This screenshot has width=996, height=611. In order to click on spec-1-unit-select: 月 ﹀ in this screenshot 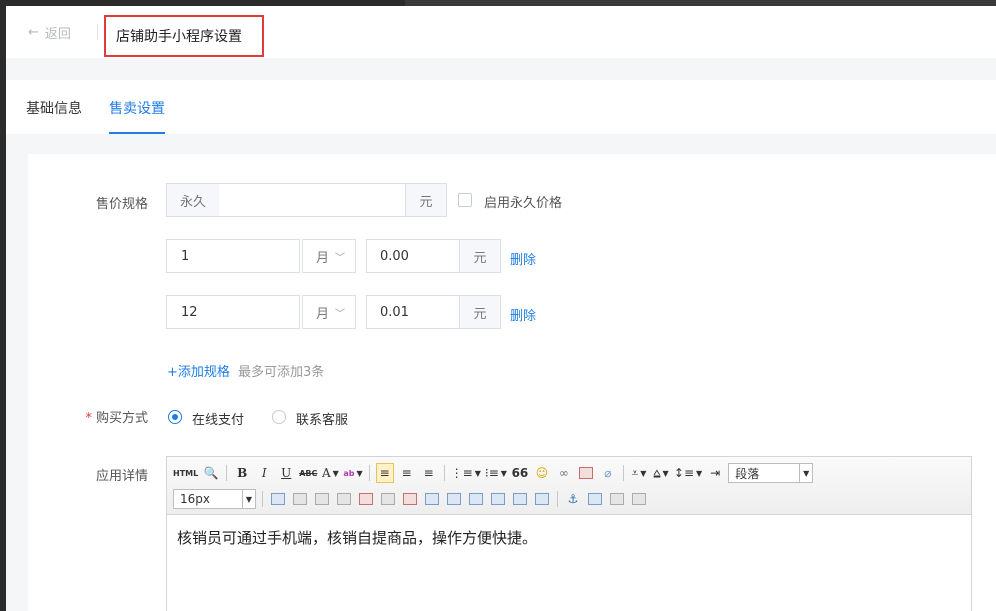, I will do `click(329, 256)`.